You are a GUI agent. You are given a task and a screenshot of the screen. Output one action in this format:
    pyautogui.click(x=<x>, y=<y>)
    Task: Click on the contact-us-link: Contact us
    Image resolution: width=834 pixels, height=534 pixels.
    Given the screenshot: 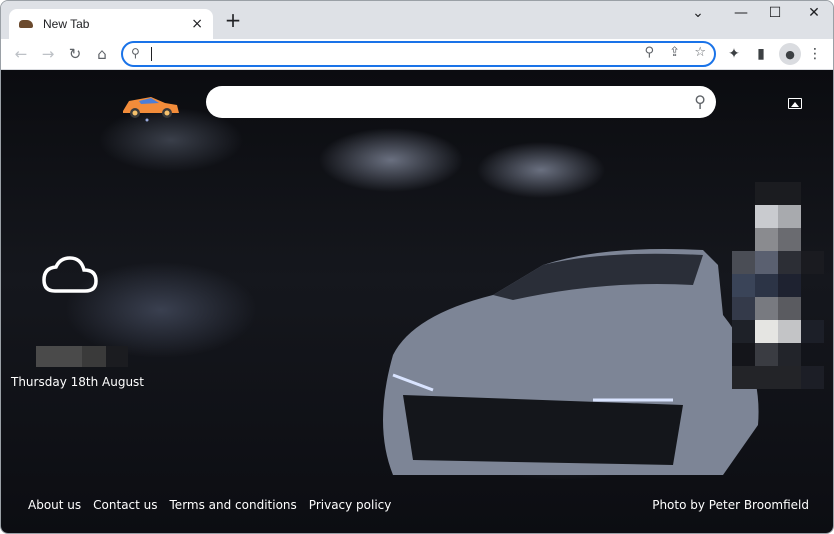 What is the action you would take?
    pyautogui.click(x=125, y=505)
    